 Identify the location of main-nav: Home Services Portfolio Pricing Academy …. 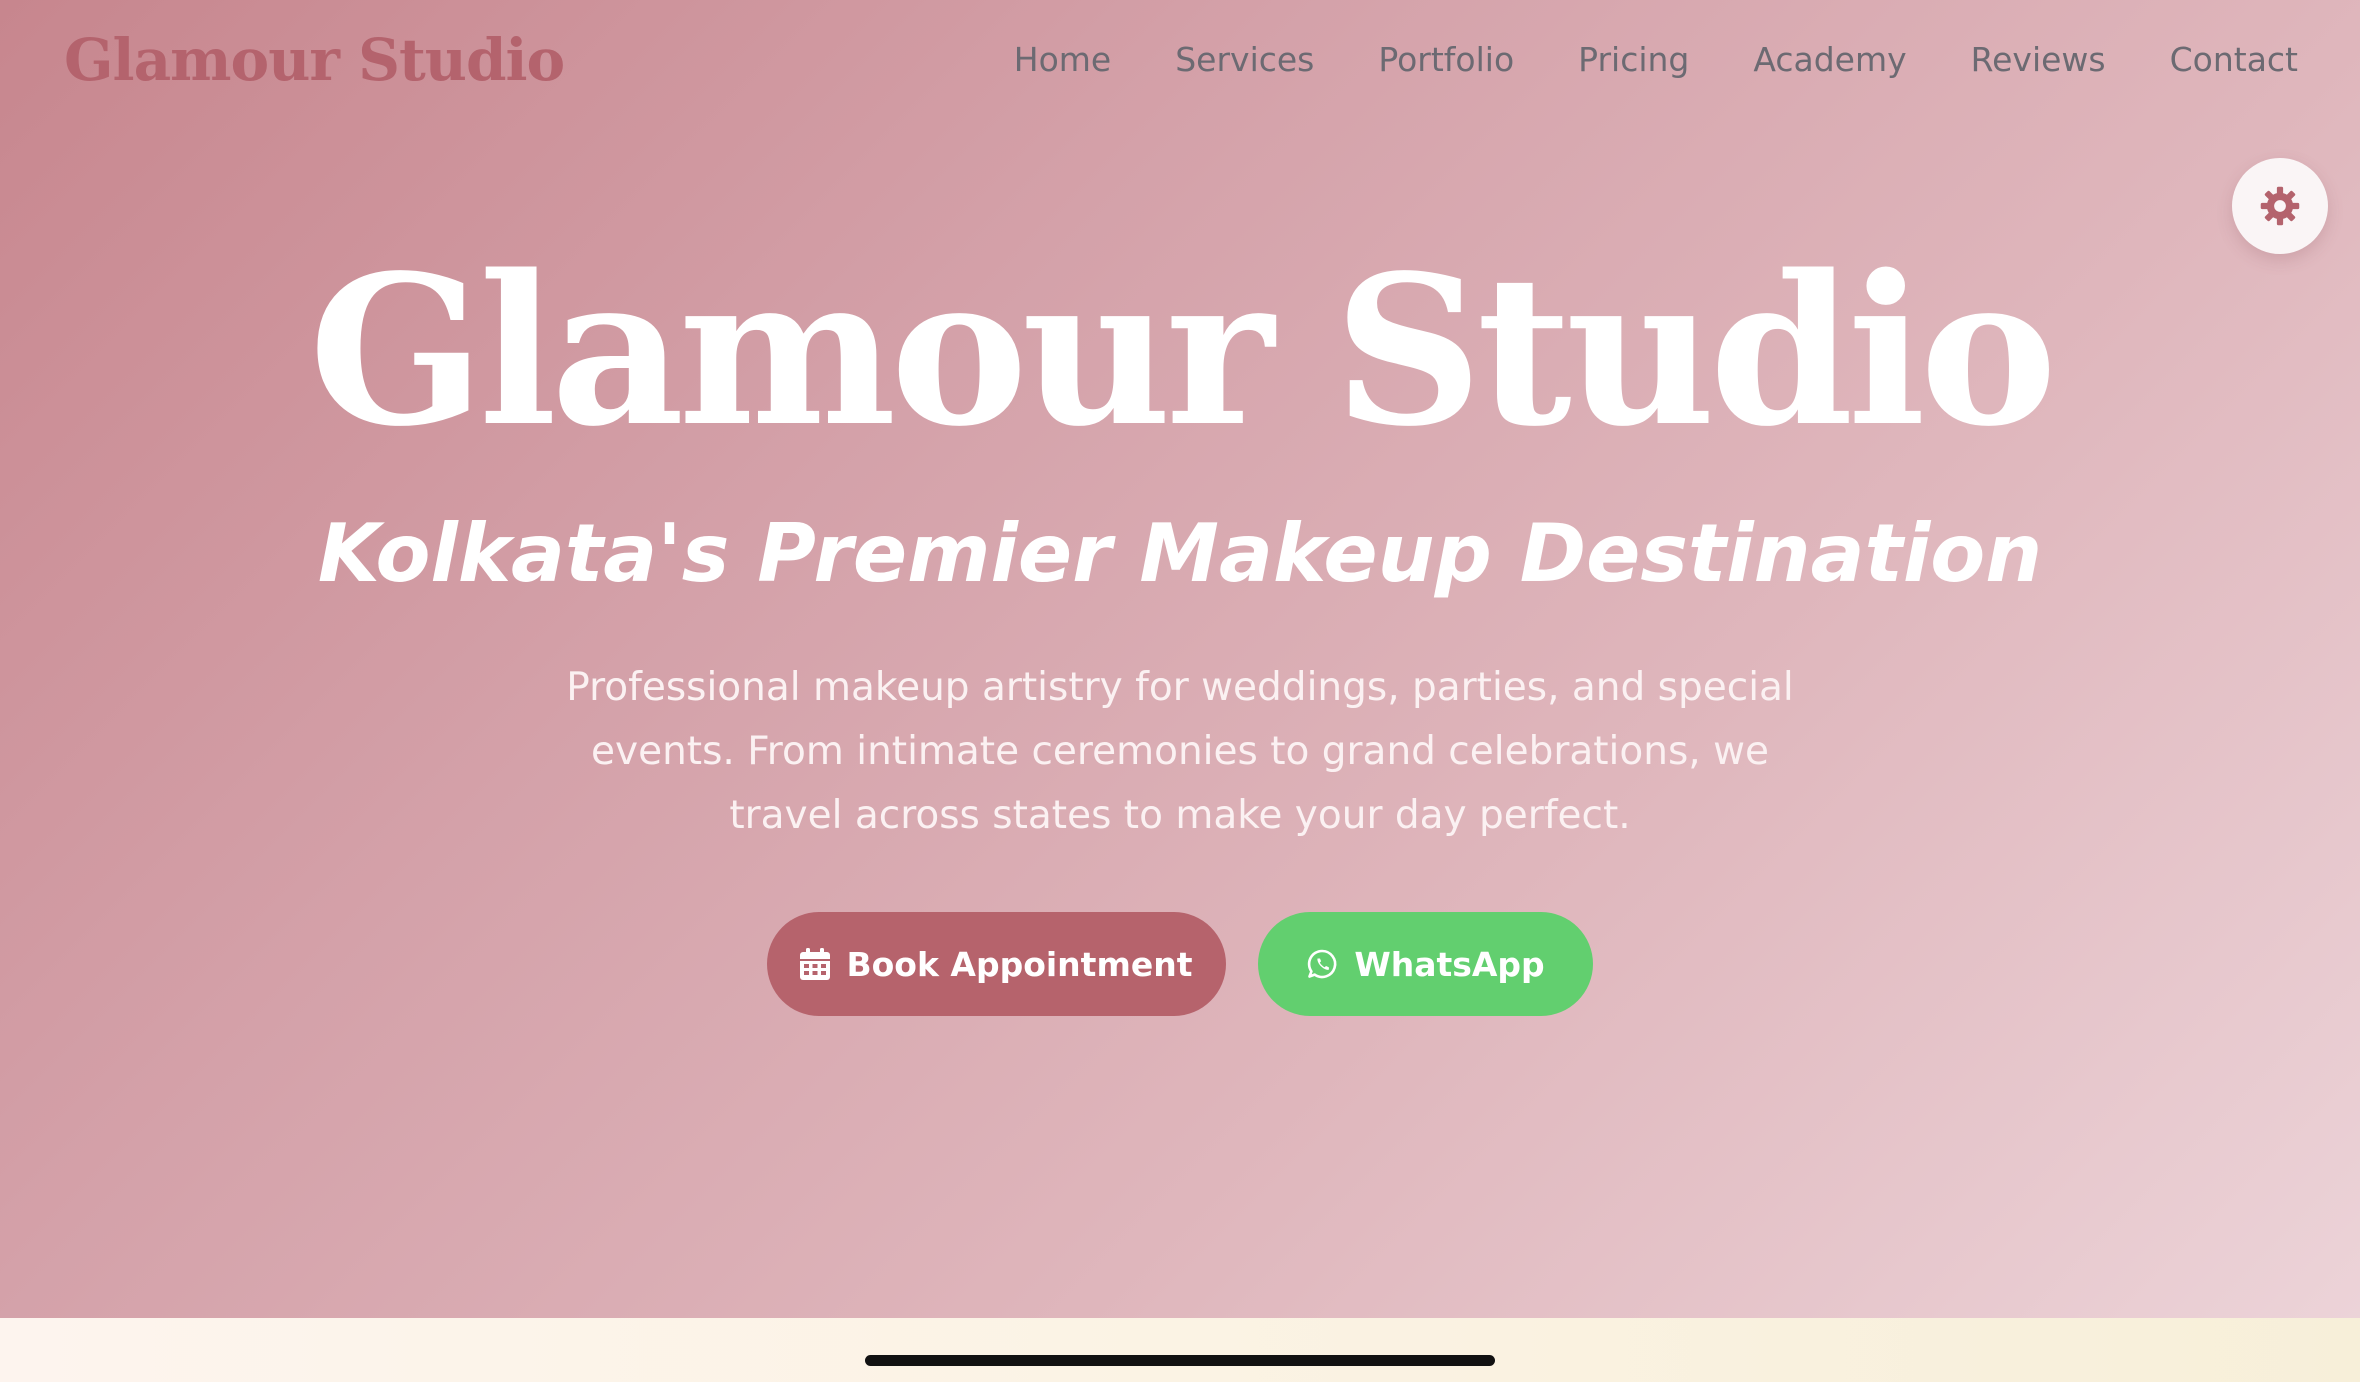
(1656, 59).